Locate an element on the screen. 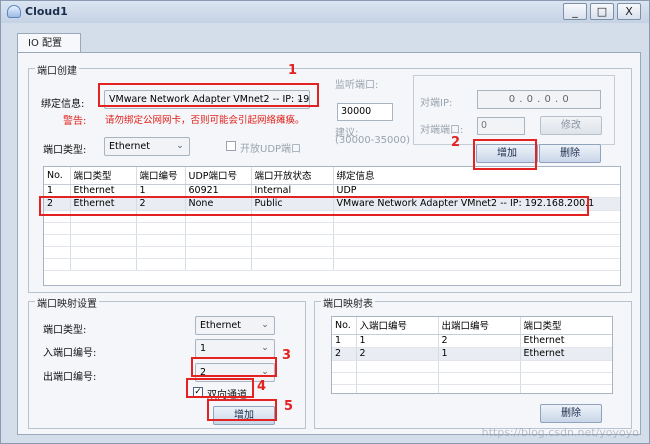  add-mapping-button: 增加 is located at coordinates (244, 415).